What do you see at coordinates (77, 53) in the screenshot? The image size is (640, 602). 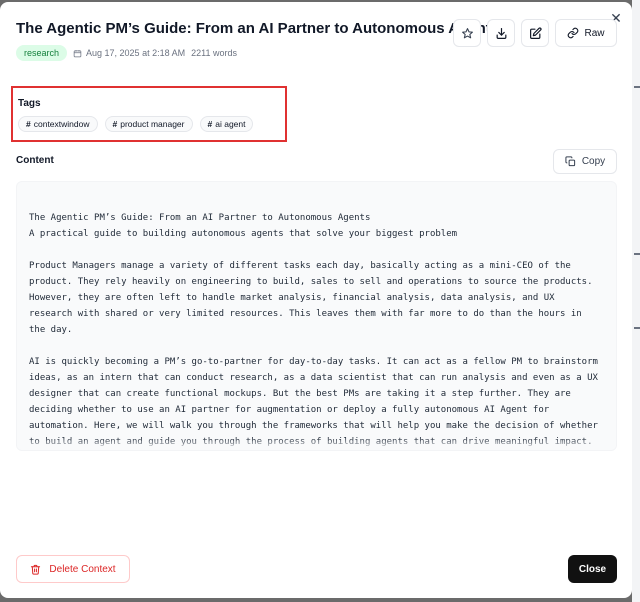 I see `calendar-icon` at bounding box center [77, 53].